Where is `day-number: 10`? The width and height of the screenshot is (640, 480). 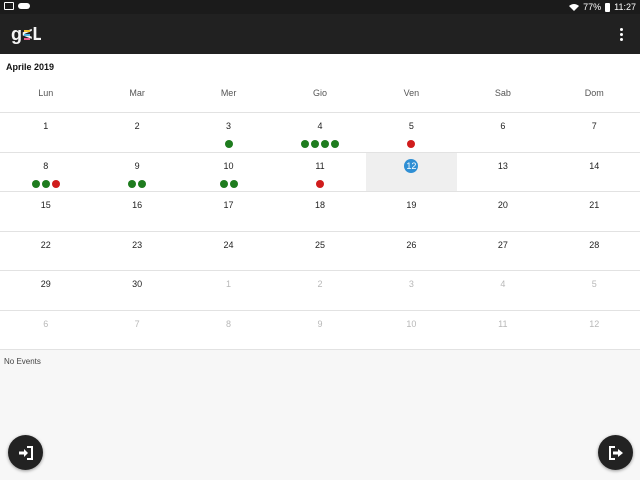
day-number: 10 is located at coordinates (411, 323).